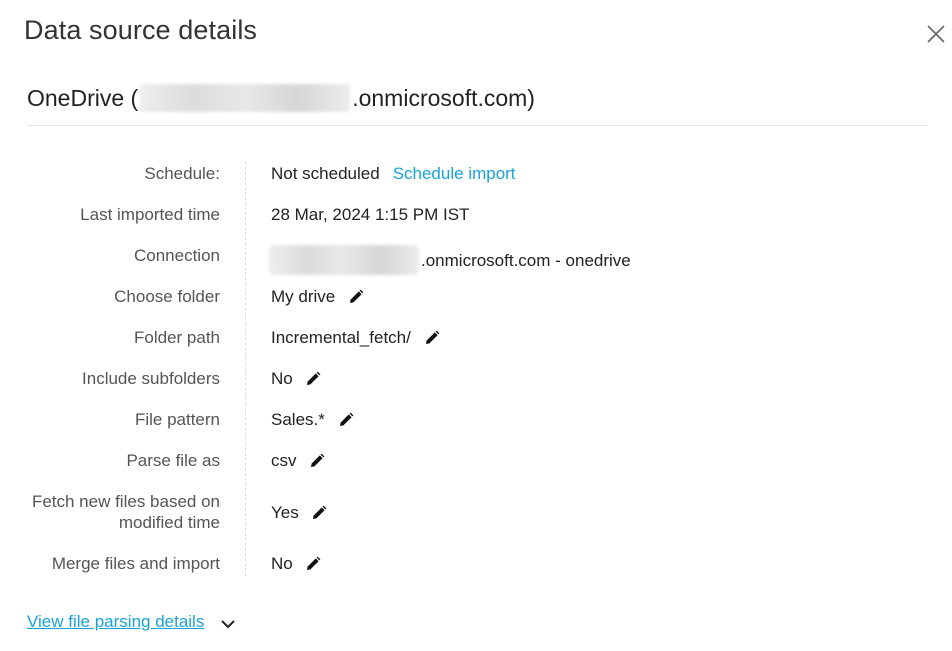 The width and height of the screenshot is (952, 651). What do you see at coordinates (282, 378) in the screenshot?
I see `include-subfolders-value: No` at bounding box center [282, 378].